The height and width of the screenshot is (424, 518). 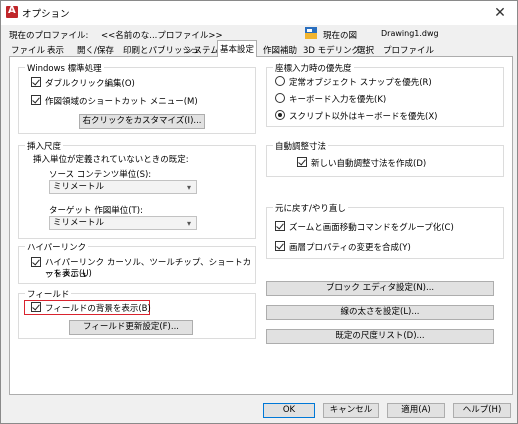 What do you see at coordinates (36, 307) in the screenshot?
I see `field-background-checkbox` at bounding box center [36, 307].